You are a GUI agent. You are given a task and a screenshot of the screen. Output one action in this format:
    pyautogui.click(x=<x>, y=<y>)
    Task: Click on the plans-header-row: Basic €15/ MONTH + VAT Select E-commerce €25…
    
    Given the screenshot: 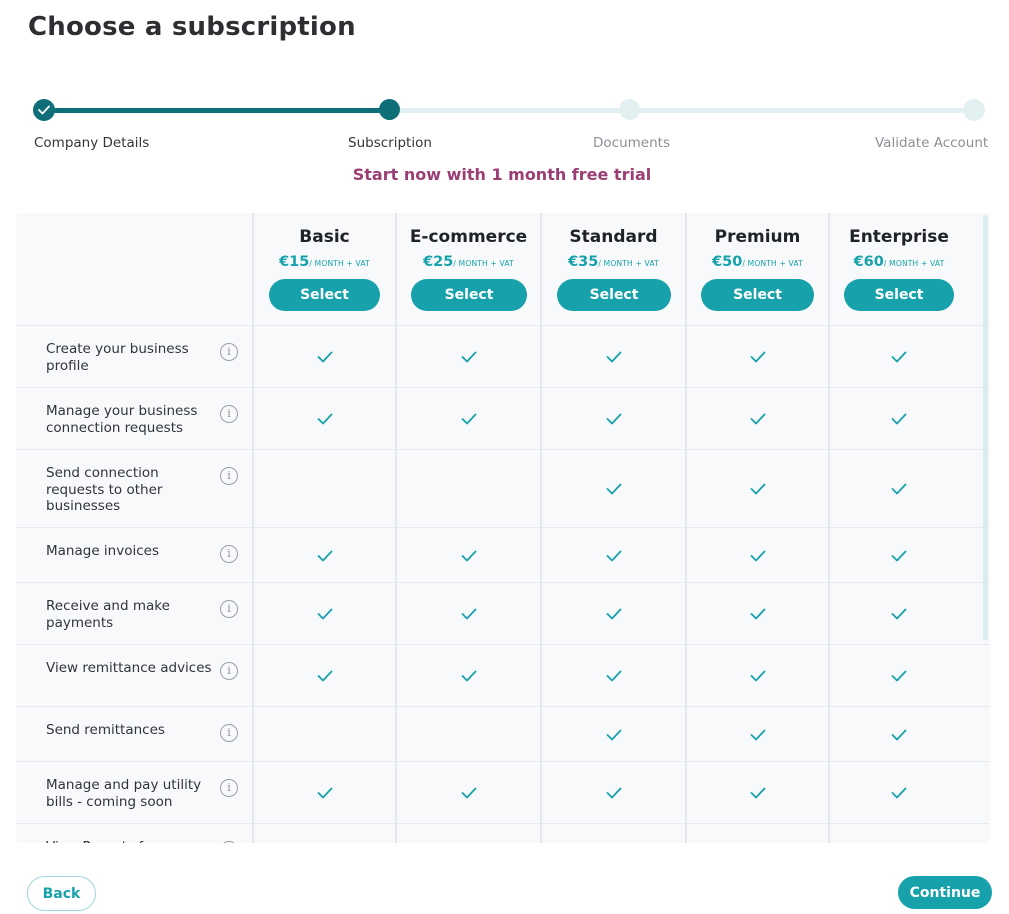 What is the action you would take?
    pyautogui.click(x=503, y=269)
    